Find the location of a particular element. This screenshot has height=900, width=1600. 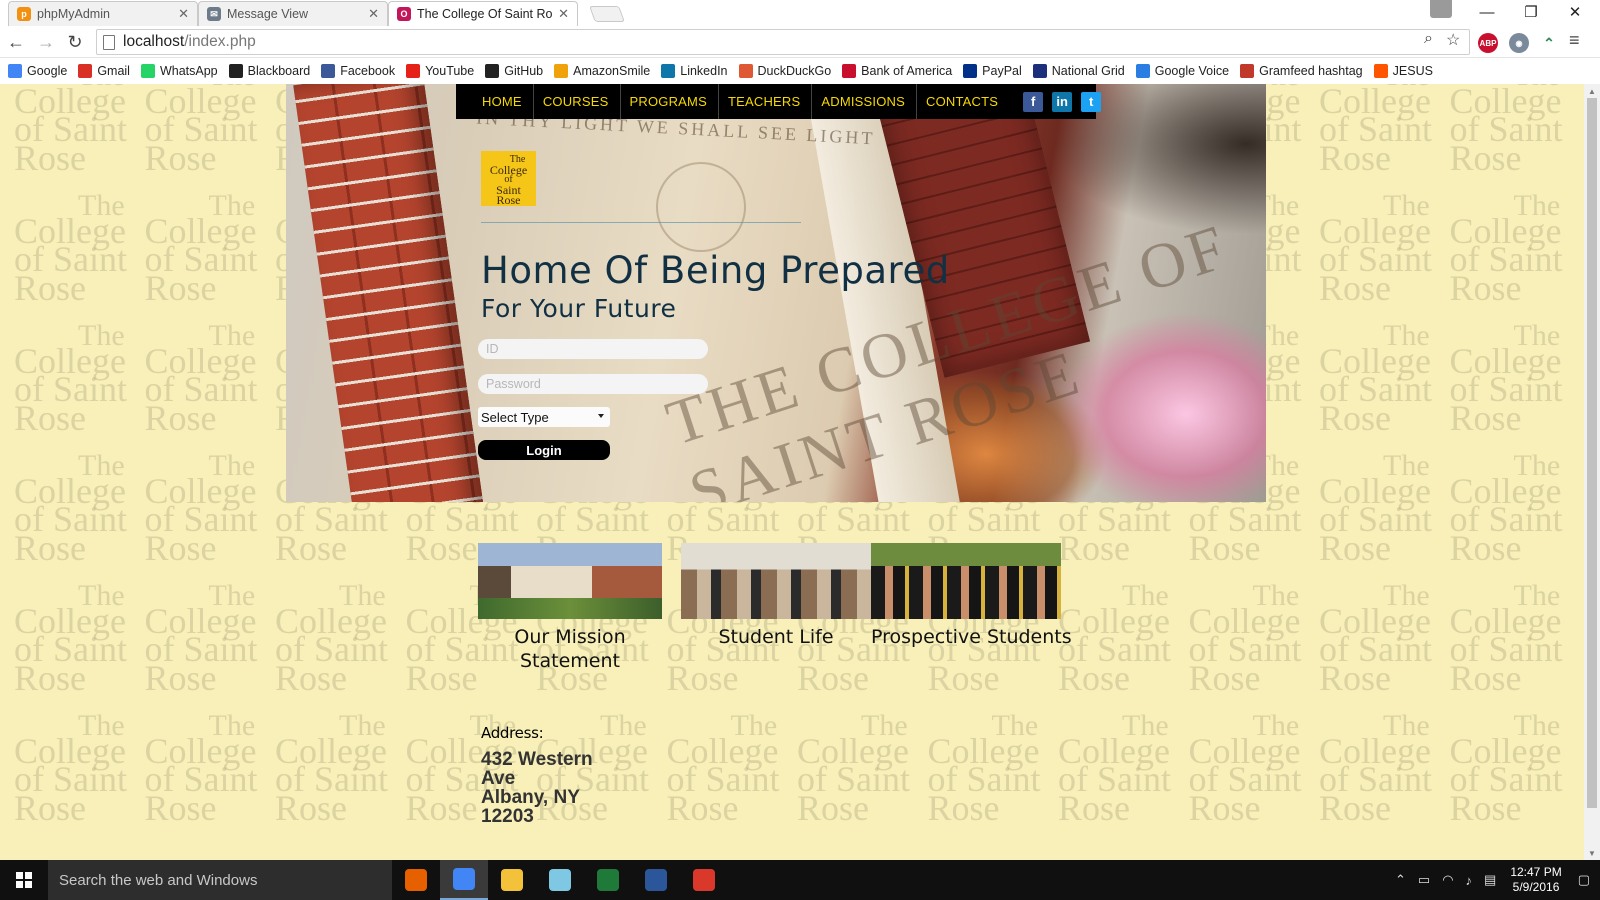

bookmark-label: WhatsApp is located at coordinates (188, 71).